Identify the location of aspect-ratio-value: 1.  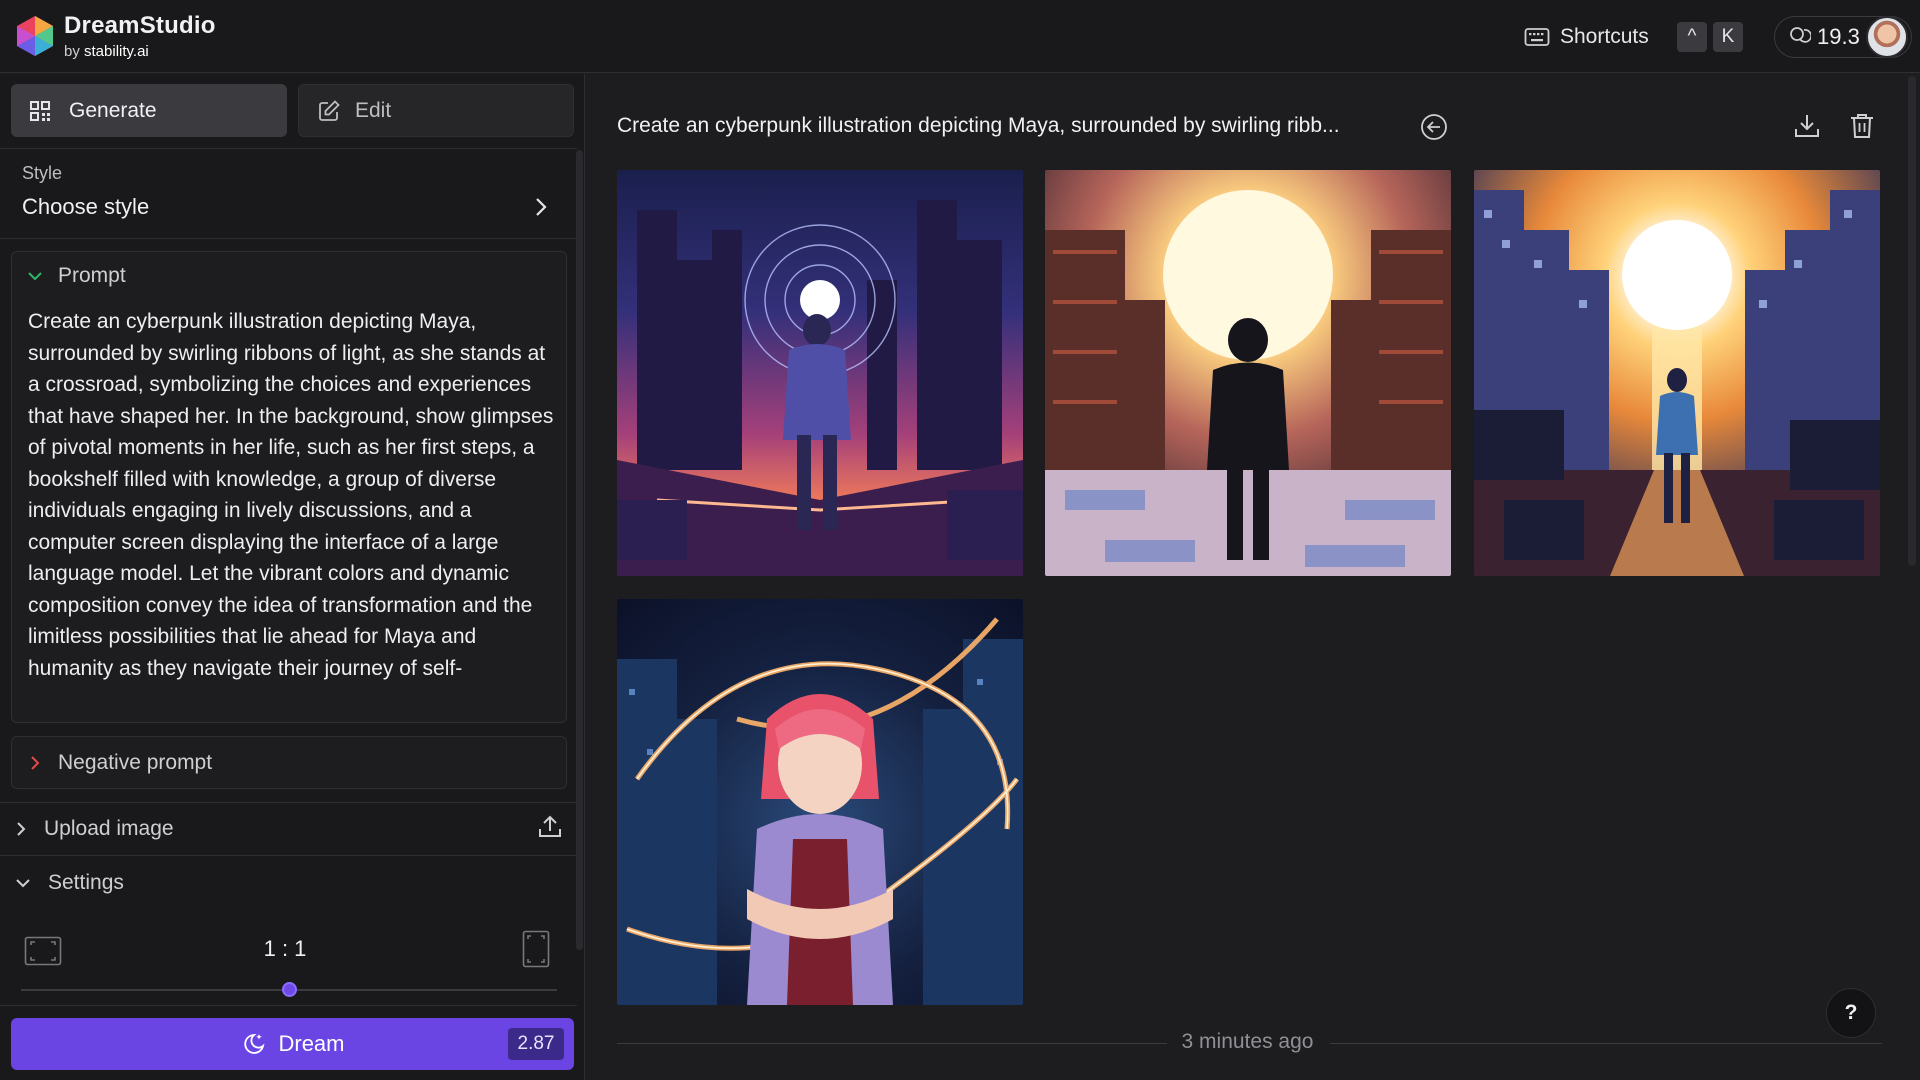
(285, 948).